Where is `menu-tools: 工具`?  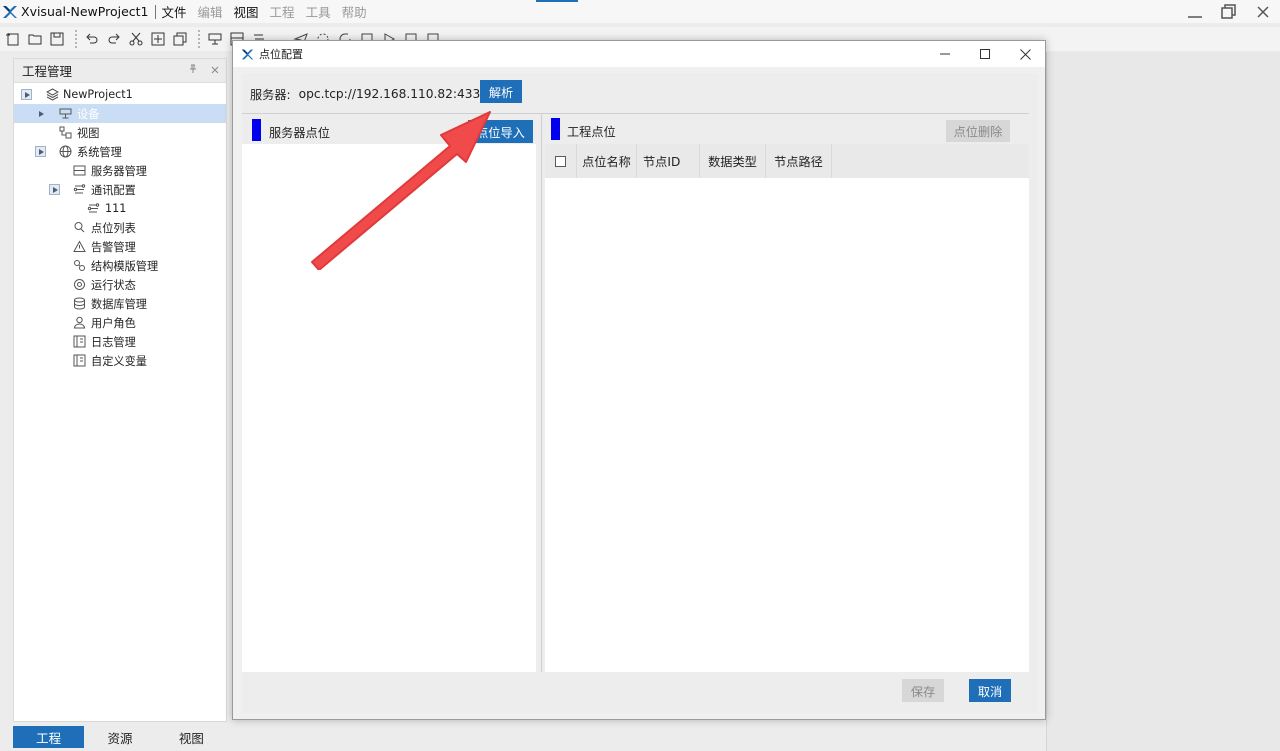 menu-tools: 工具 is located at coordinates (318, 11).